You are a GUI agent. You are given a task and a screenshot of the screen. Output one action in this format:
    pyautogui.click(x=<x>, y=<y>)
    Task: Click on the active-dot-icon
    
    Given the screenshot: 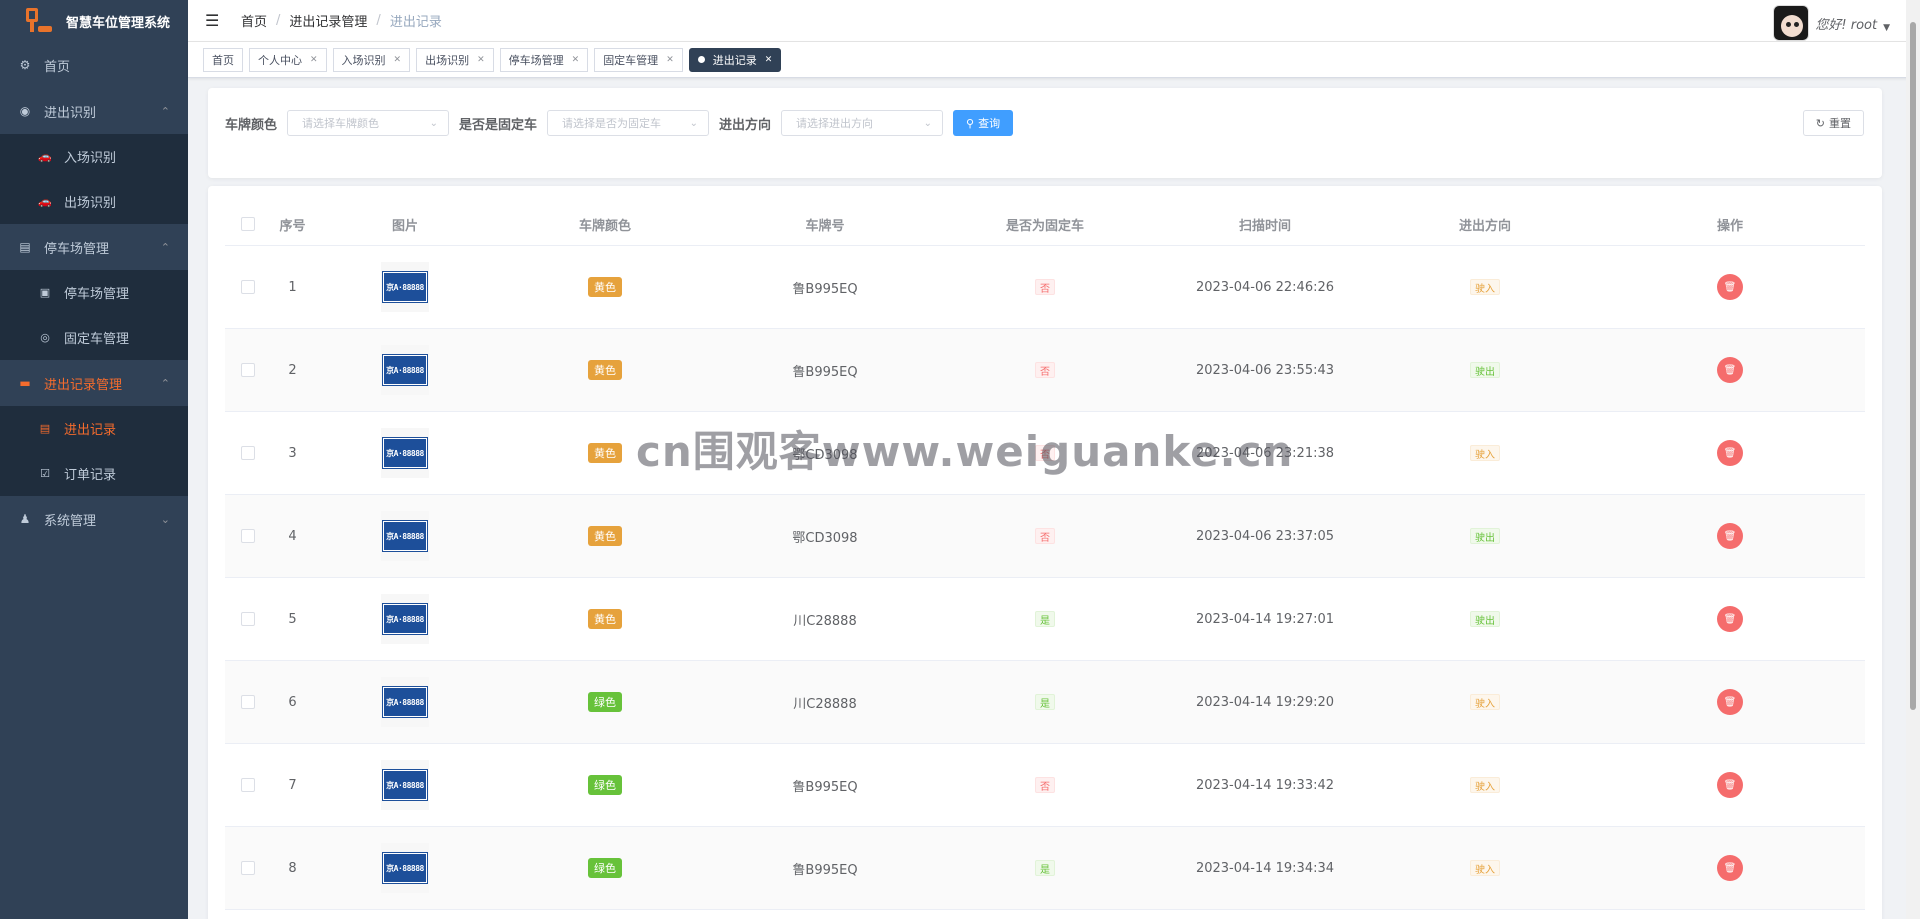 What is the action you would take?
    pyautogui.click(x=701, y=59)
    